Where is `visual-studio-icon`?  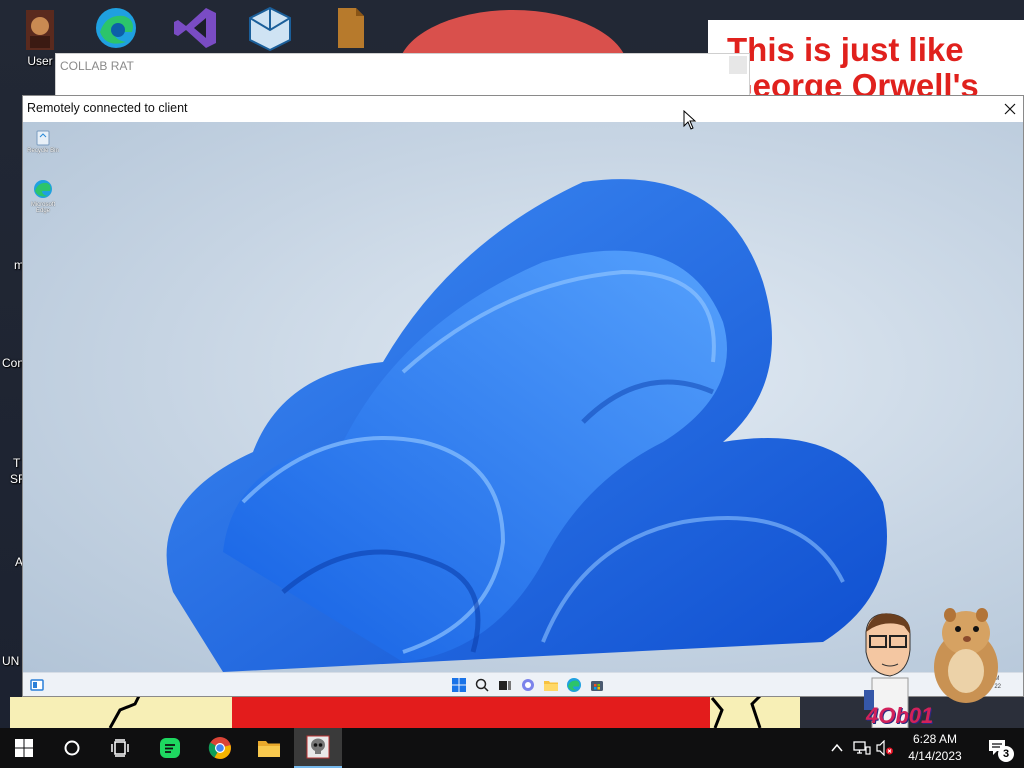
visual-studio-icon is located at coordinates (196, 28).